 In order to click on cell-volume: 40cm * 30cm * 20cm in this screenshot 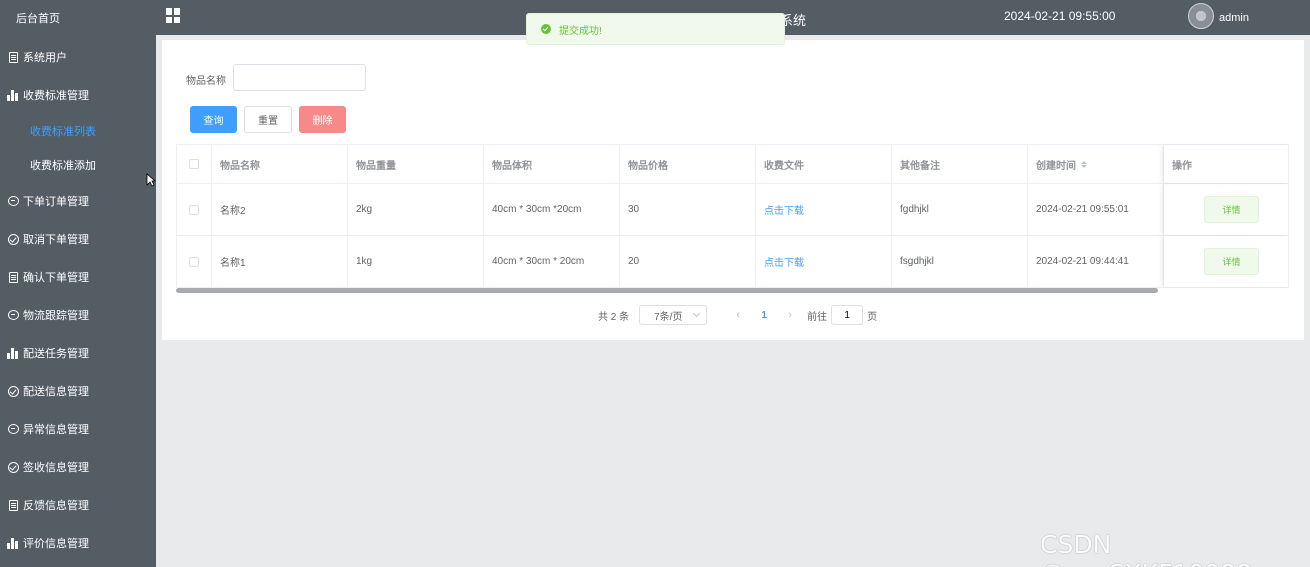, I will do `click(552, 261)`.